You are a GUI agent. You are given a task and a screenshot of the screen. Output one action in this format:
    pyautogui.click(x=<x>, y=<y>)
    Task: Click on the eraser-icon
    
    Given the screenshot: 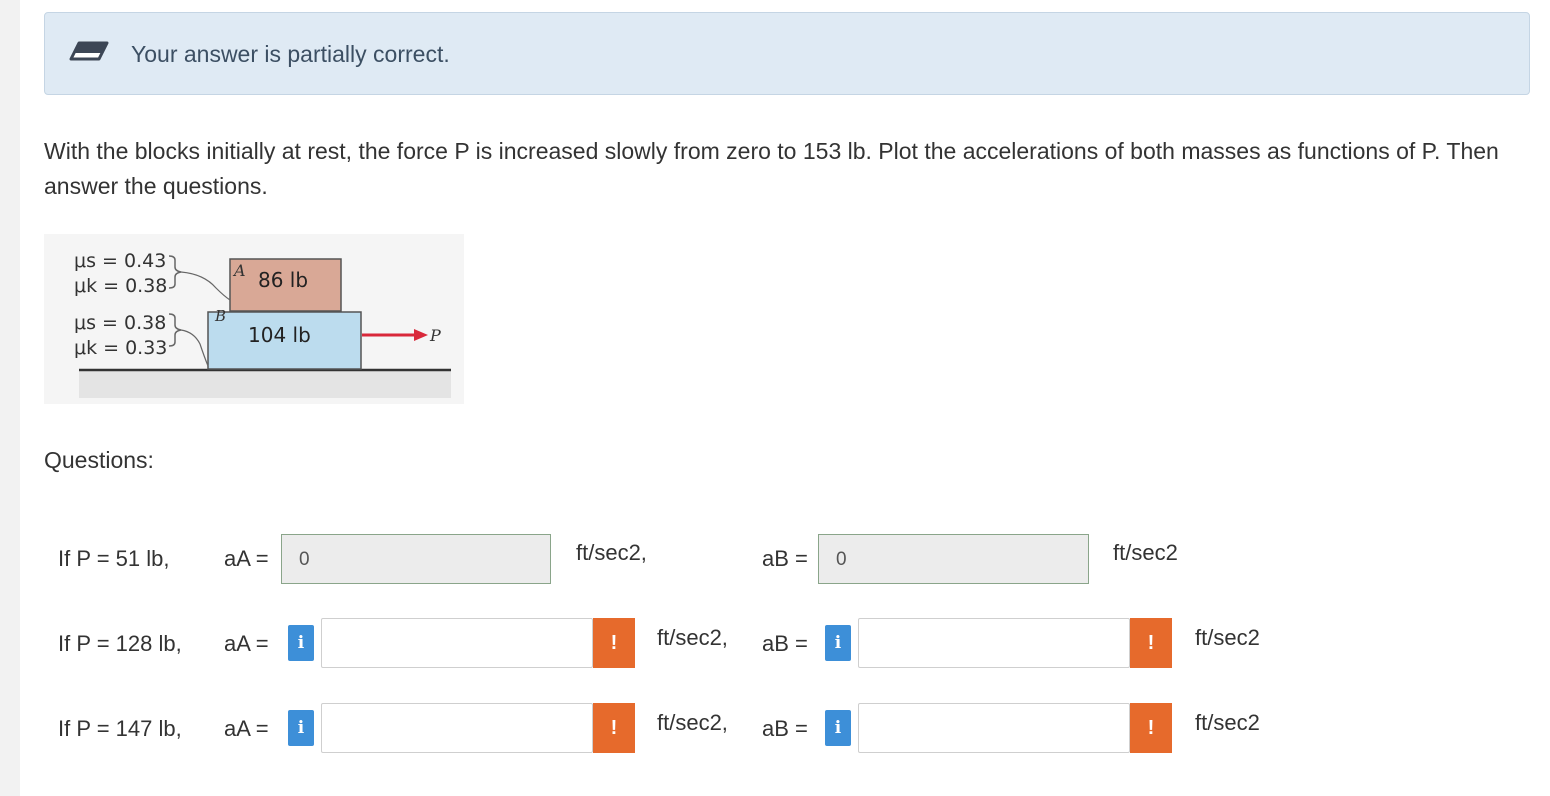 What is the action you would take?
    pyautogui.click(x=89, y=54)
    